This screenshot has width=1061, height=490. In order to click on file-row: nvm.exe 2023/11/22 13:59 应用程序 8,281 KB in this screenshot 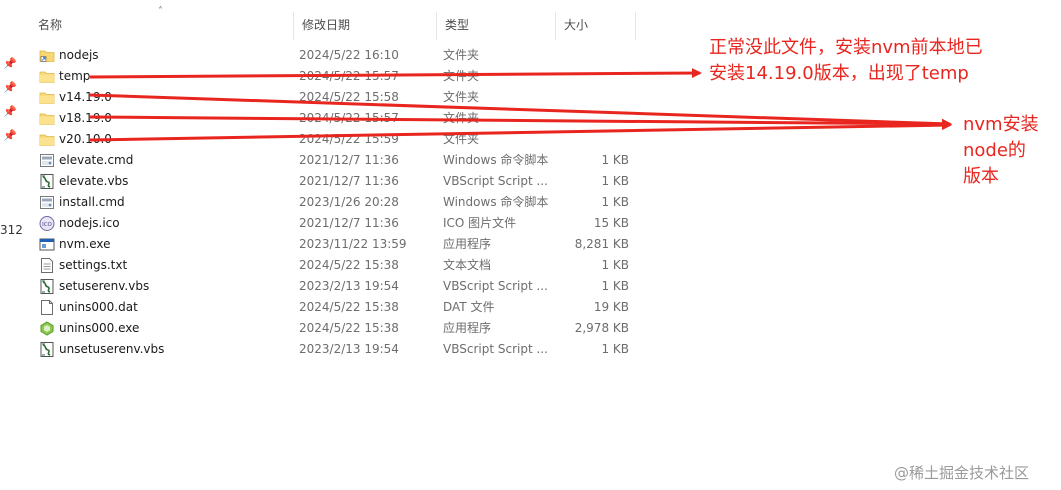, I will do `click(335, 244)`.